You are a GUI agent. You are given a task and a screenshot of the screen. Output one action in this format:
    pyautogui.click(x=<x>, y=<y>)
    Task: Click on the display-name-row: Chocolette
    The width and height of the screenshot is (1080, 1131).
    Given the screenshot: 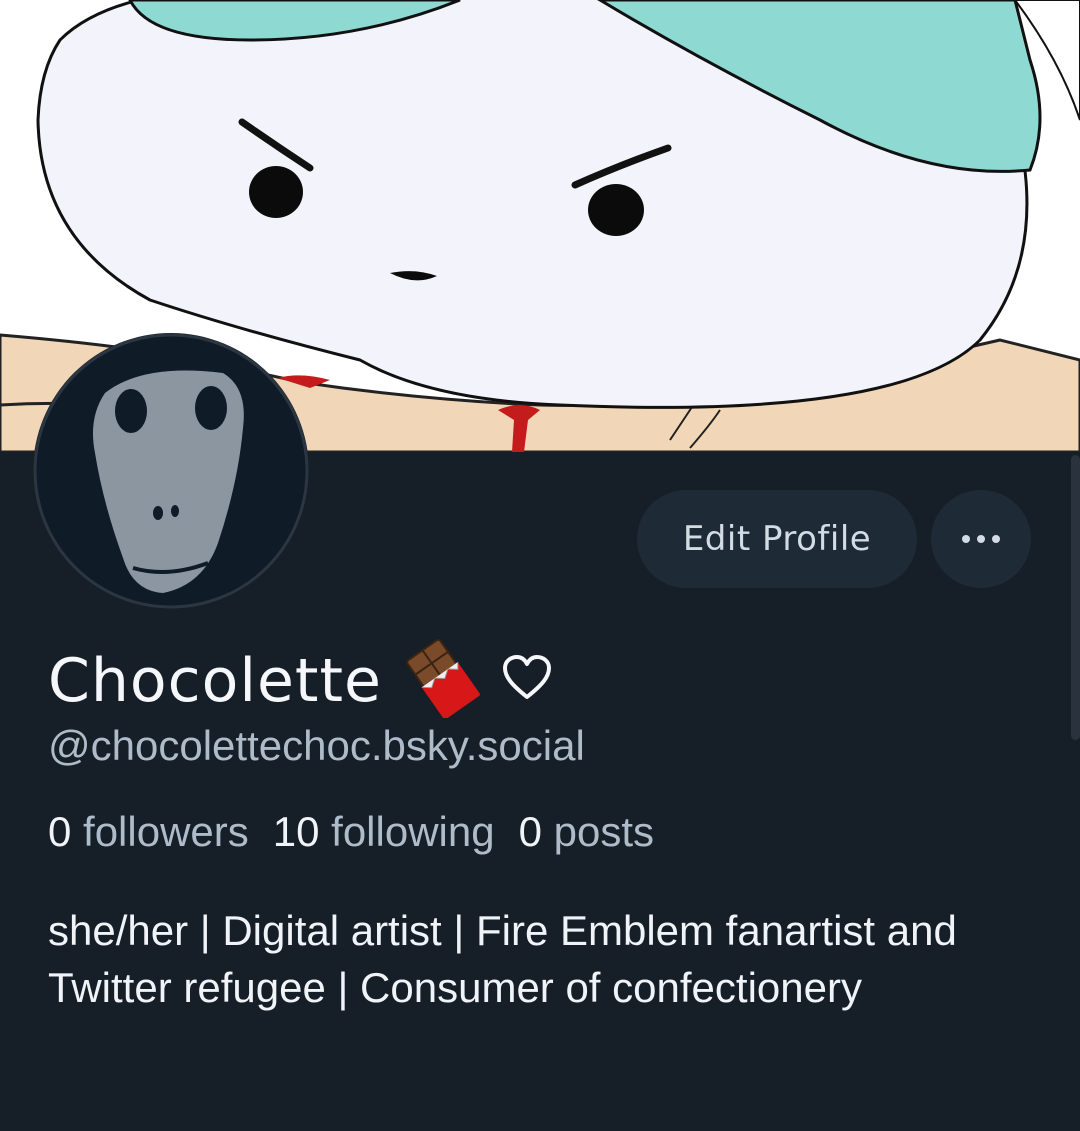 What is the action you would take?
    pyautogui.click(x=300, y=680)
    